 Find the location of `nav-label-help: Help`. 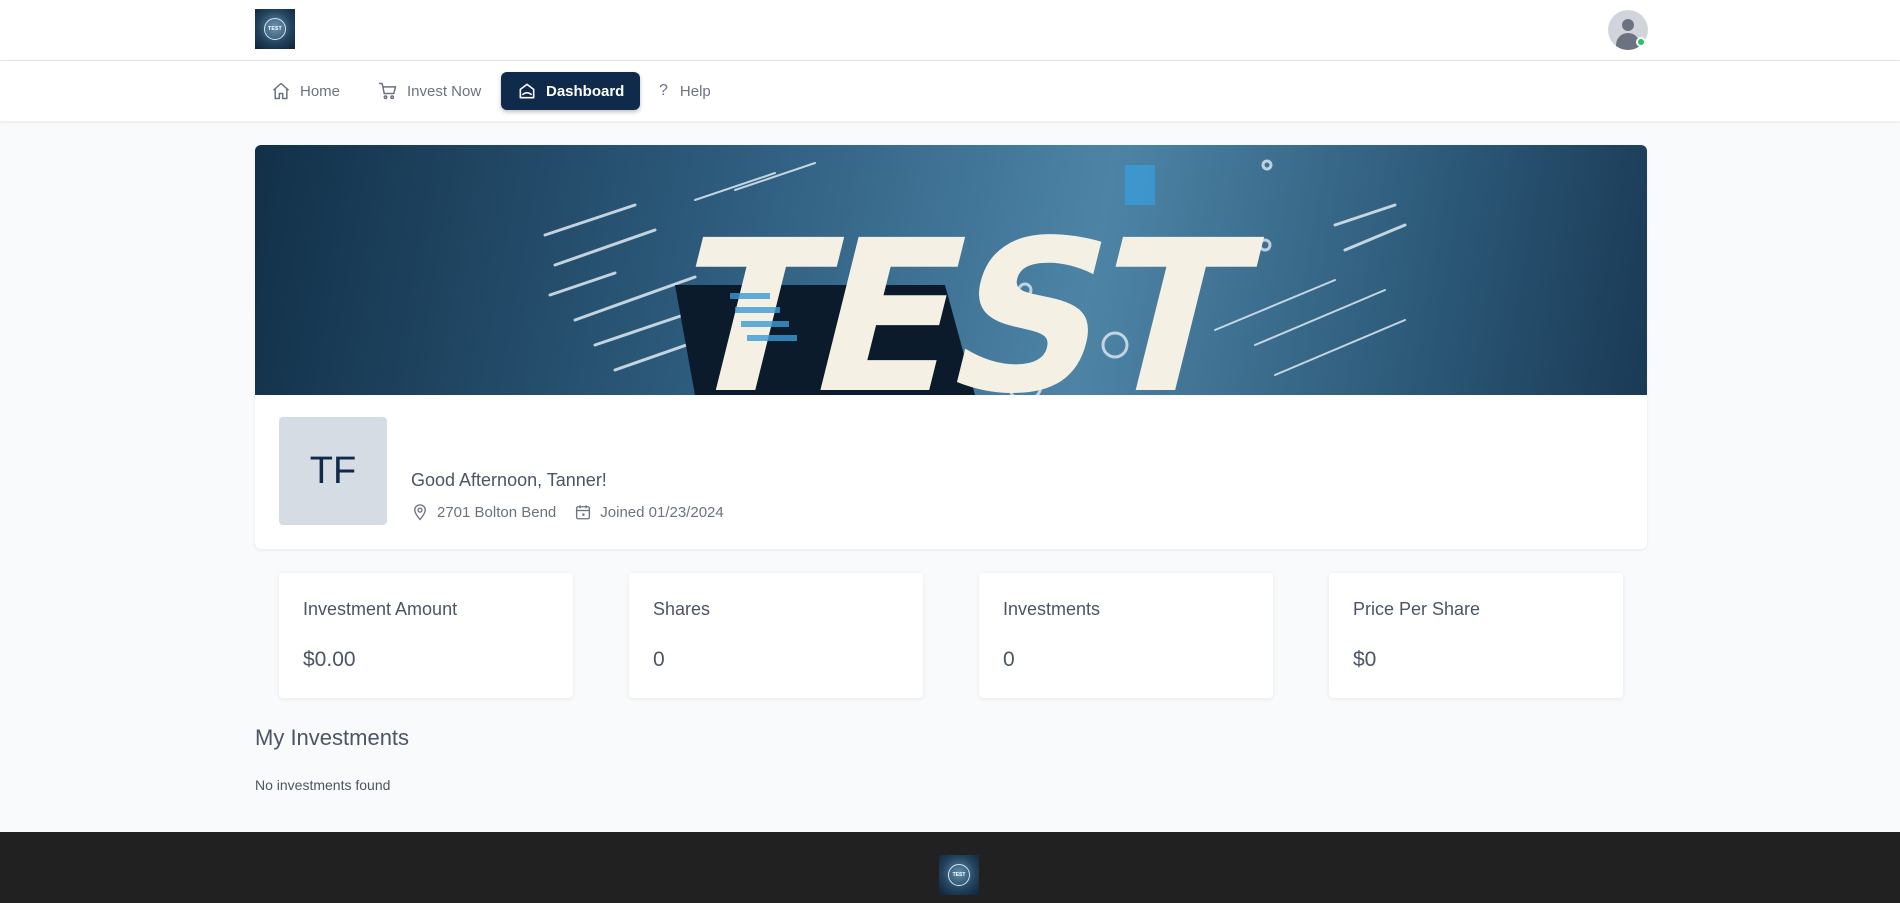

nav-label-help: Help is located at coordinates (695, 91).